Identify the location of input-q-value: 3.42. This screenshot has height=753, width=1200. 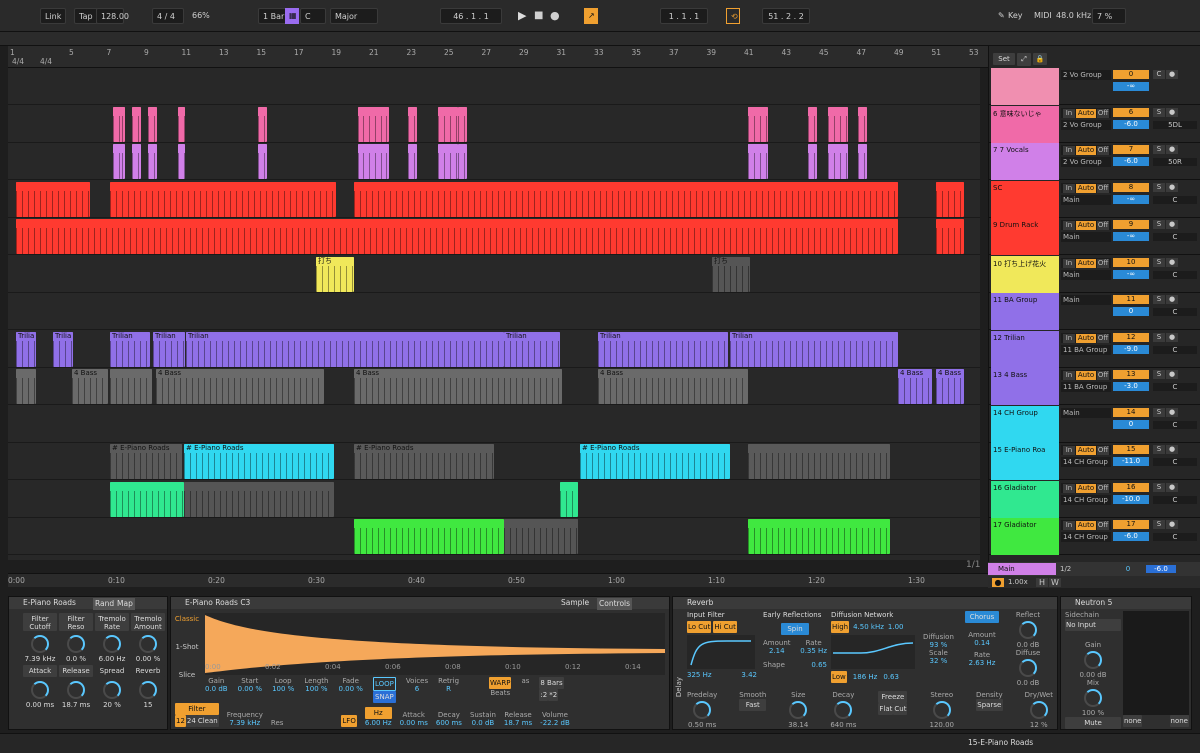
(749, 675).